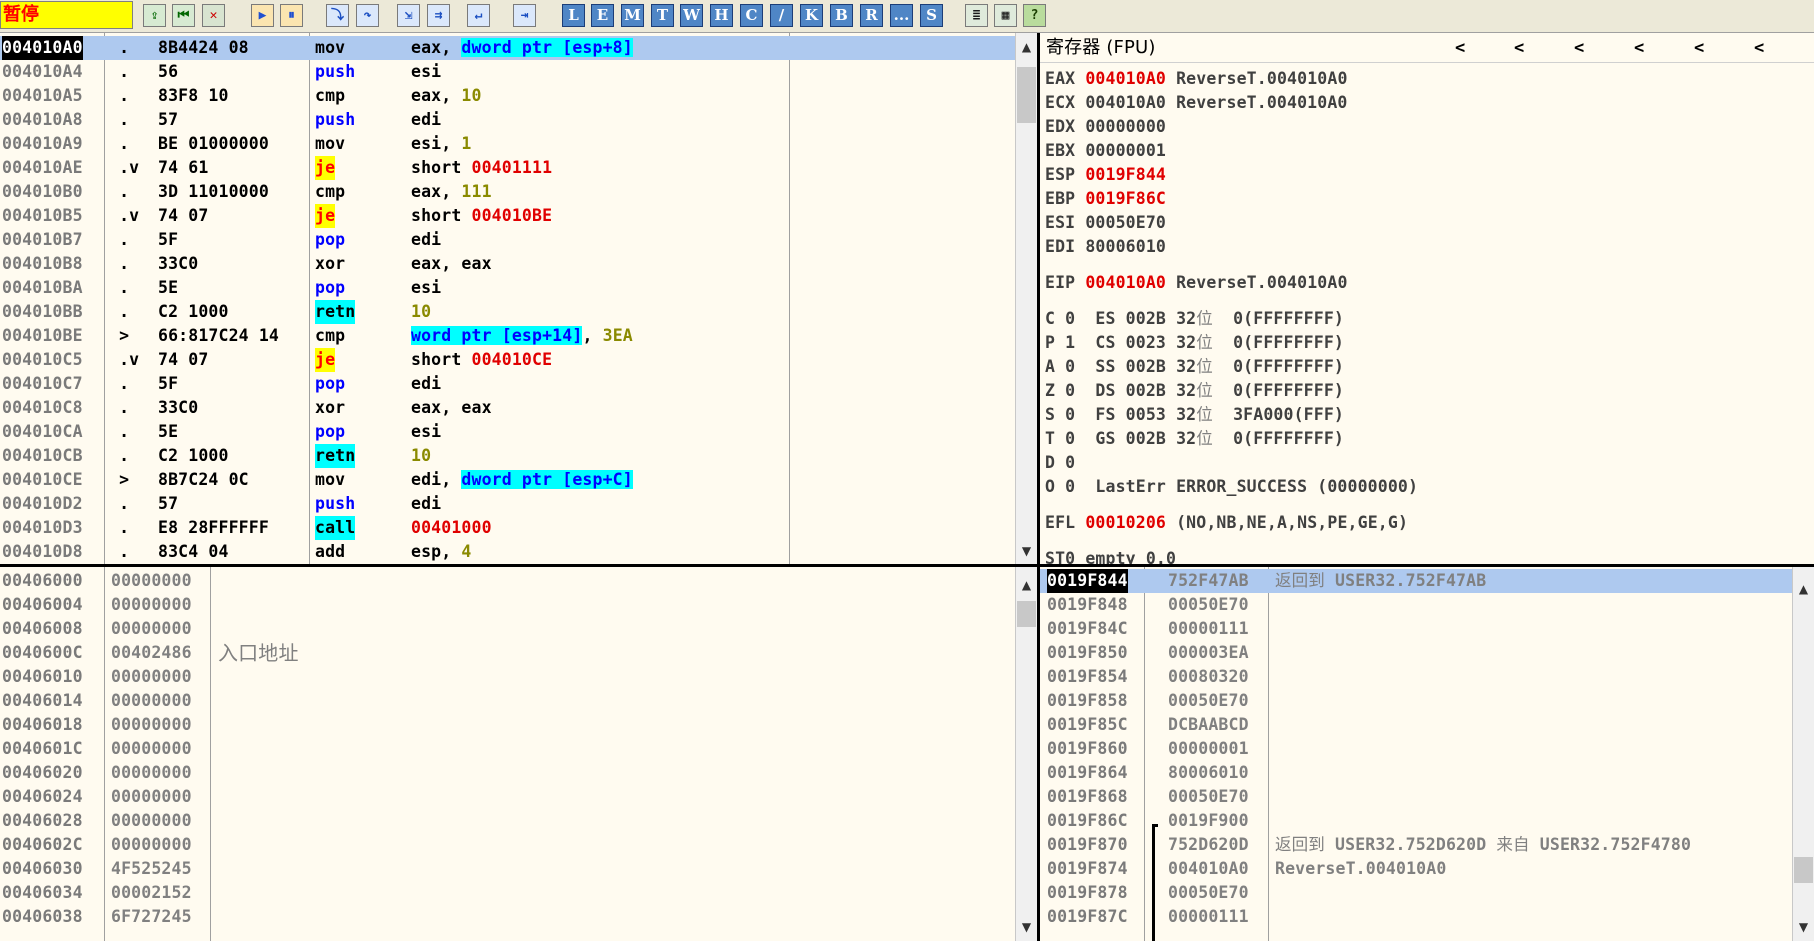  Describe the element at coordinates (1416, 629) in the screenshot. I see `stack-row: 0019F84C 00000111` at that location.